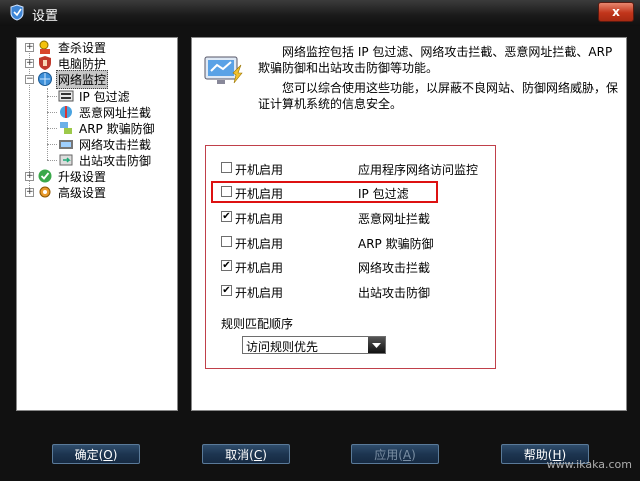 The image size is (640, 481). I want to click on upgrade-icon, so click(45, 176).